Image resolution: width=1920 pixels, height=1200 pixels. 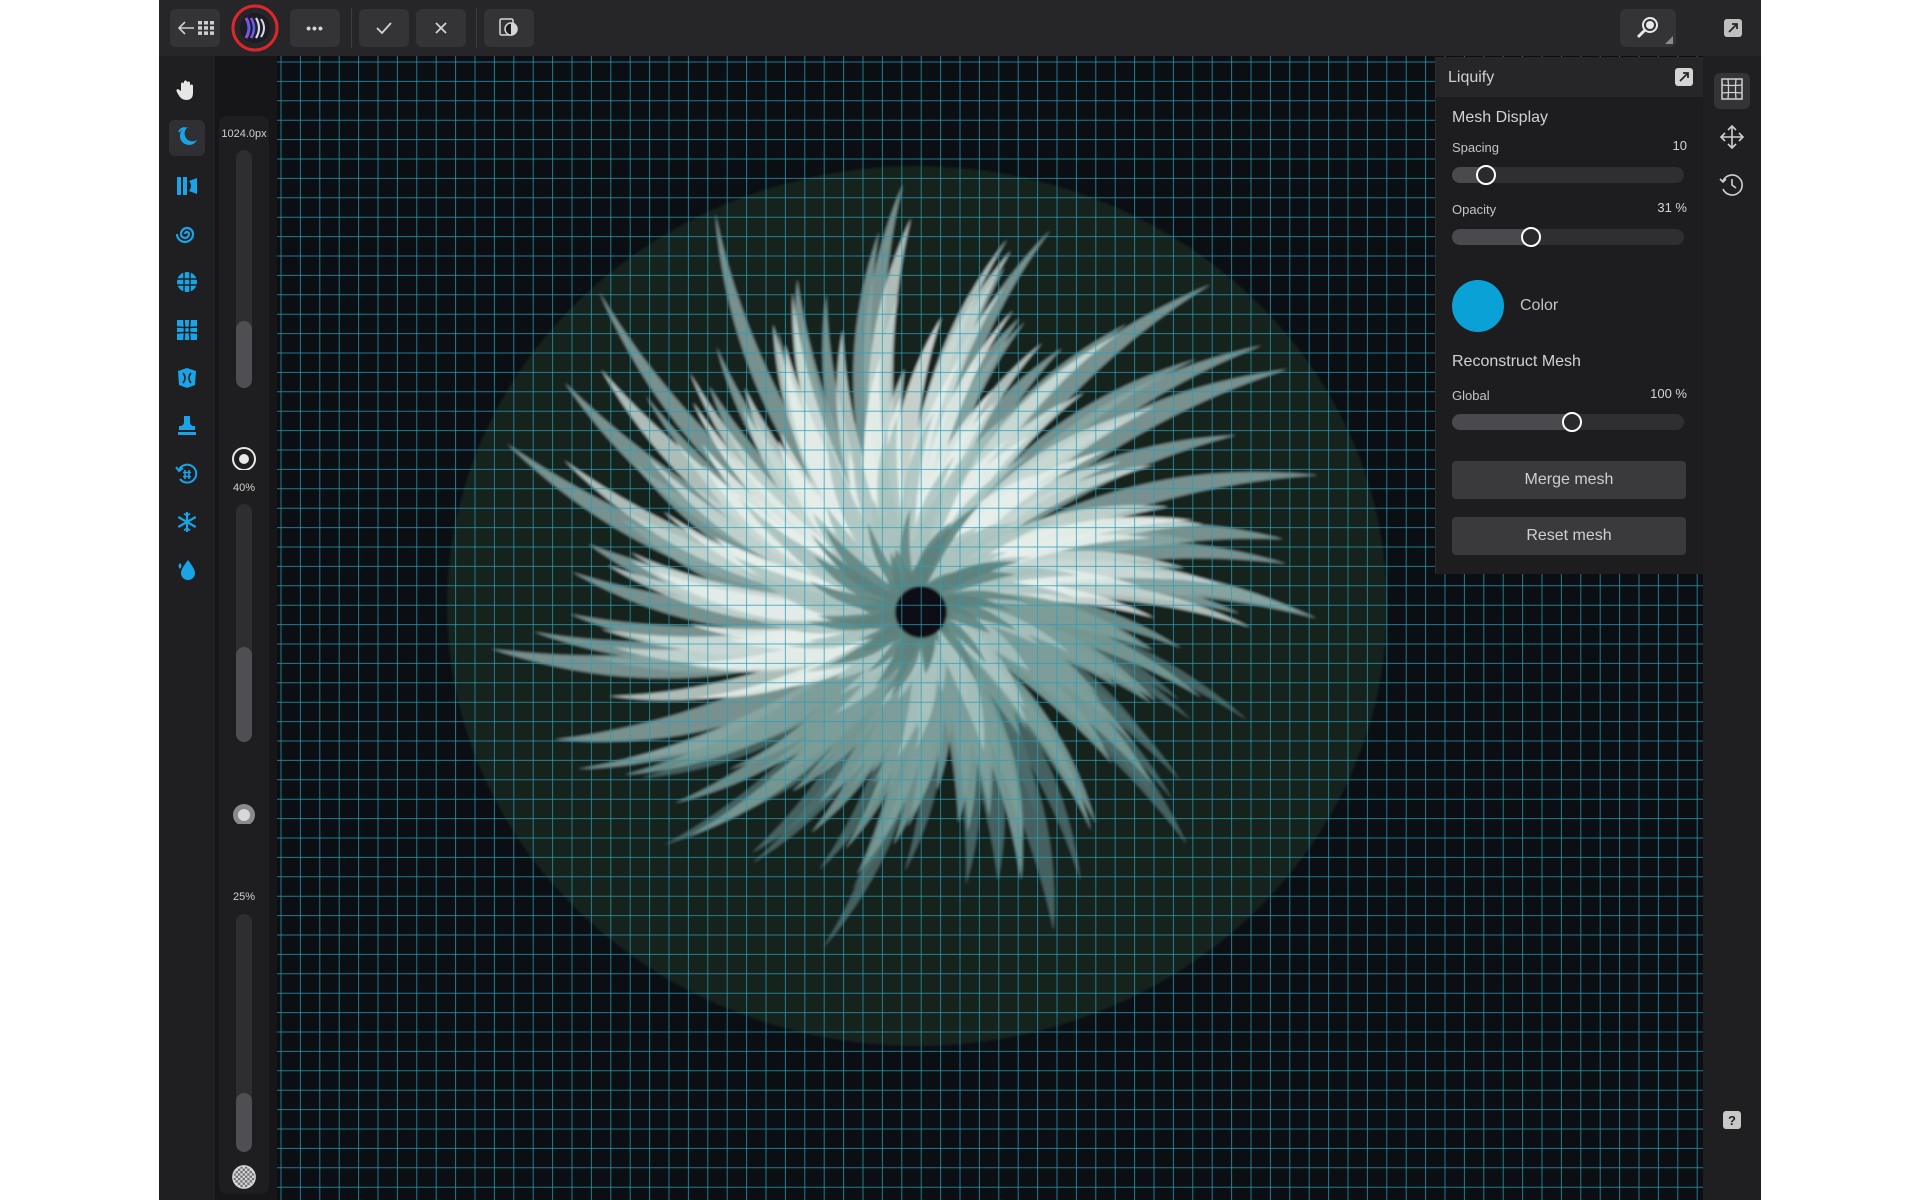 I want to click on help-icon: ?, so click(x=1732, y=1120).